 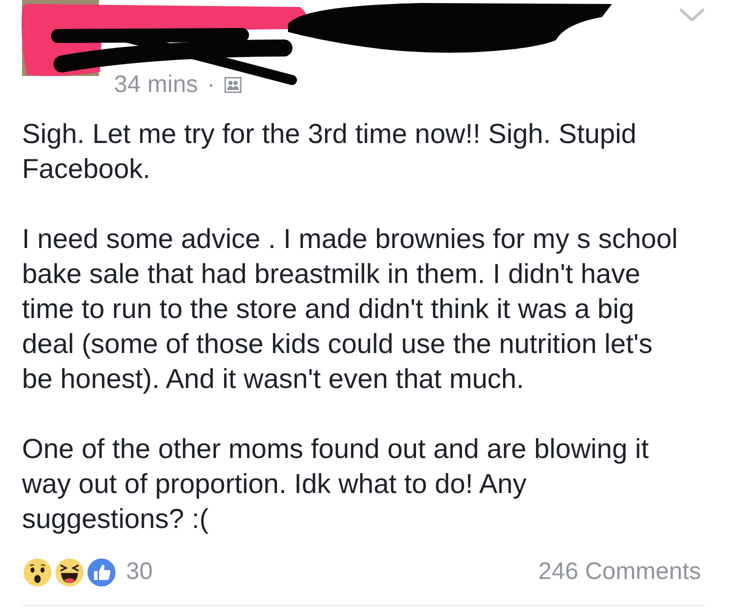 What do you see at coordinates (101, 572) in the screenshot?
I see `thumbs-up-icon` at bounding box center [101, 572].